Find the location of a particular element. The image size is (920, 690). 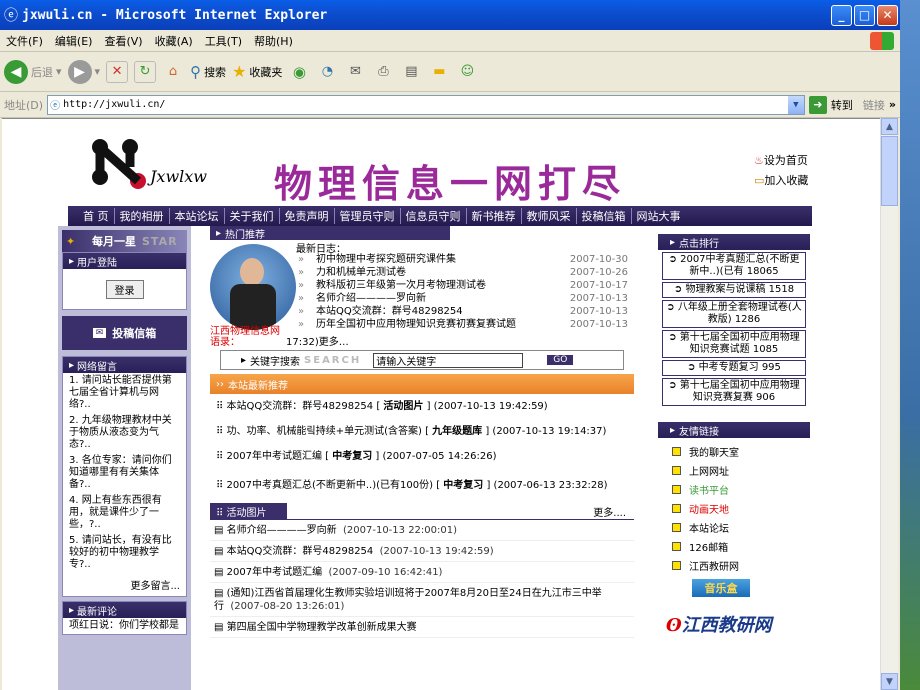

nav-teachers: 教师风采 is located at coordinates (549, 216).